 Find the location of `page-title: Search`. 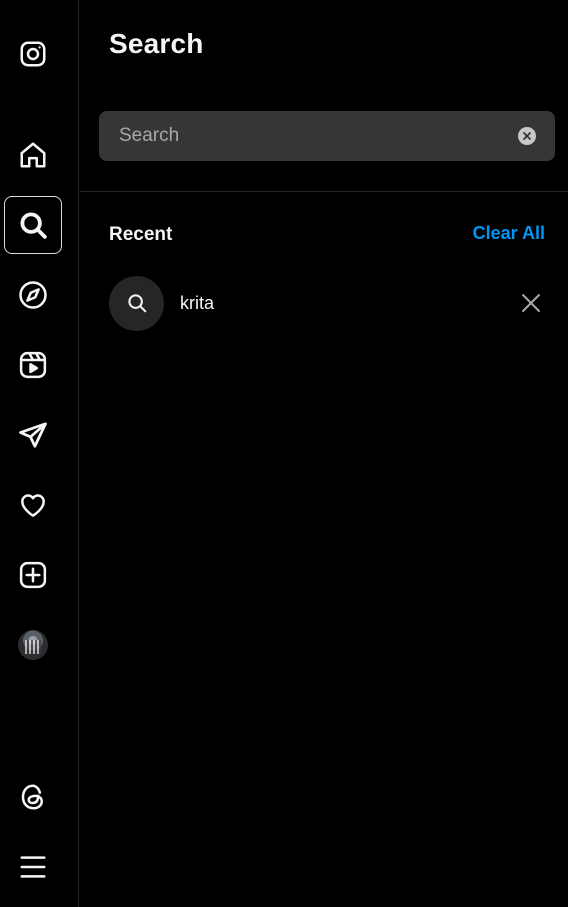

page-title: Search is located at coordinates (156, 43).